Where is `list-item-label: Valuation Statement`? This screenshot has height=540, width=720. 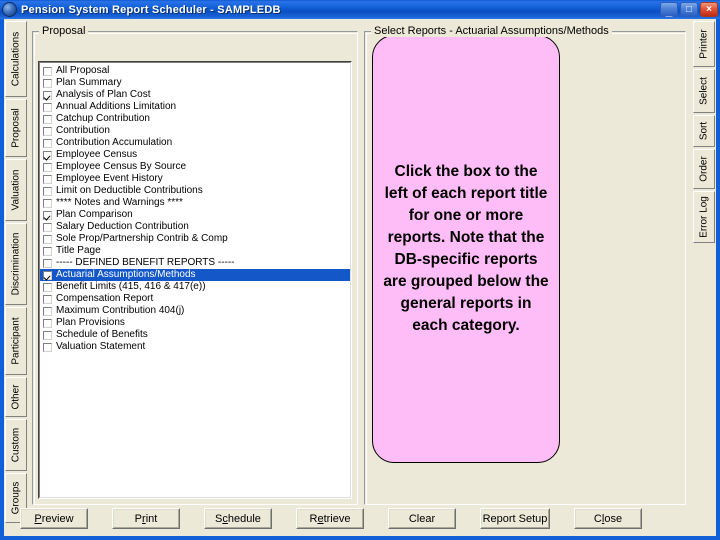 list-item-label: Valuation Statement is located at coordinates (101, 346).